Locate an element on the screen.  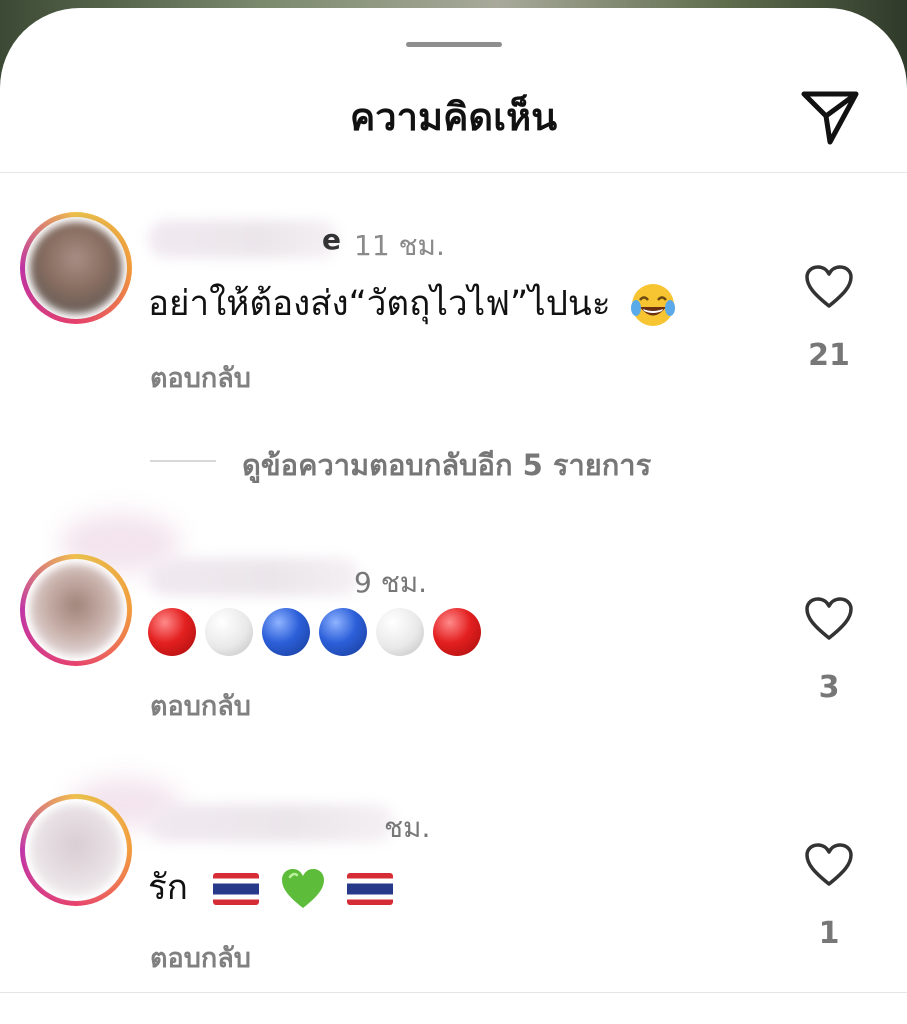
comment-body: รัก is located at coordinates (168, 888).